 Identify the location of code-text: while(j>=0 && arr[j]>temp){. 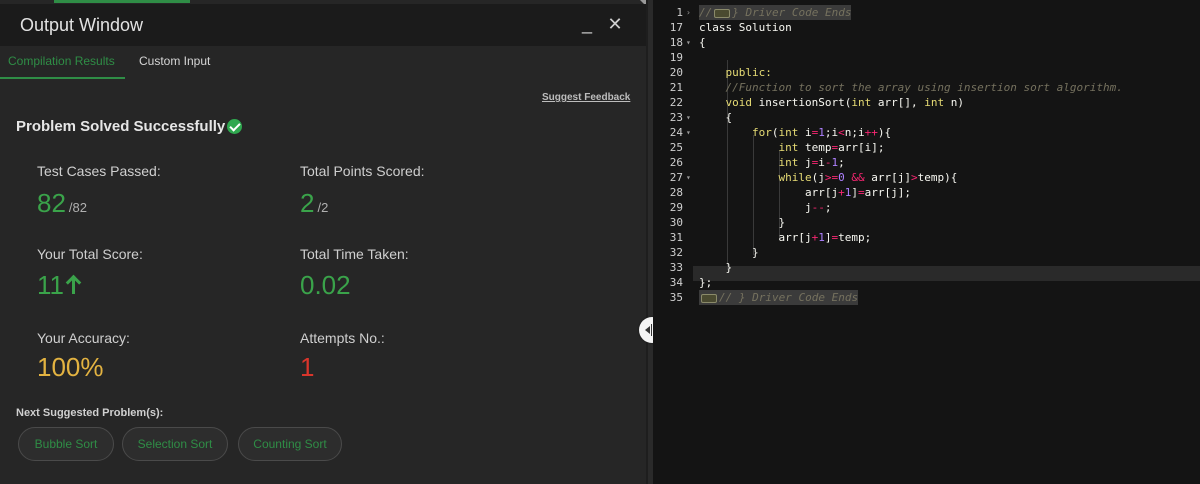
(828, 177).